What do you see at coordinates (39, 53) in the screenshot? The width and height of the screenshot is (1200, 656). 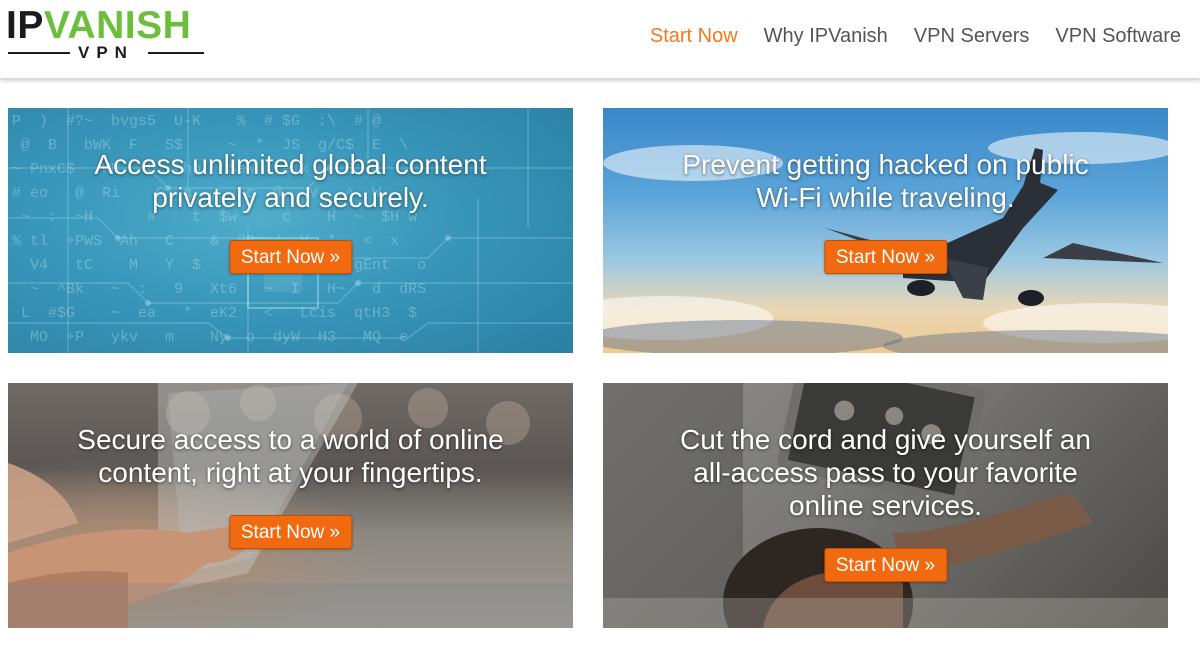 I see `logo-rule-left` at bounding box center [39, 53].